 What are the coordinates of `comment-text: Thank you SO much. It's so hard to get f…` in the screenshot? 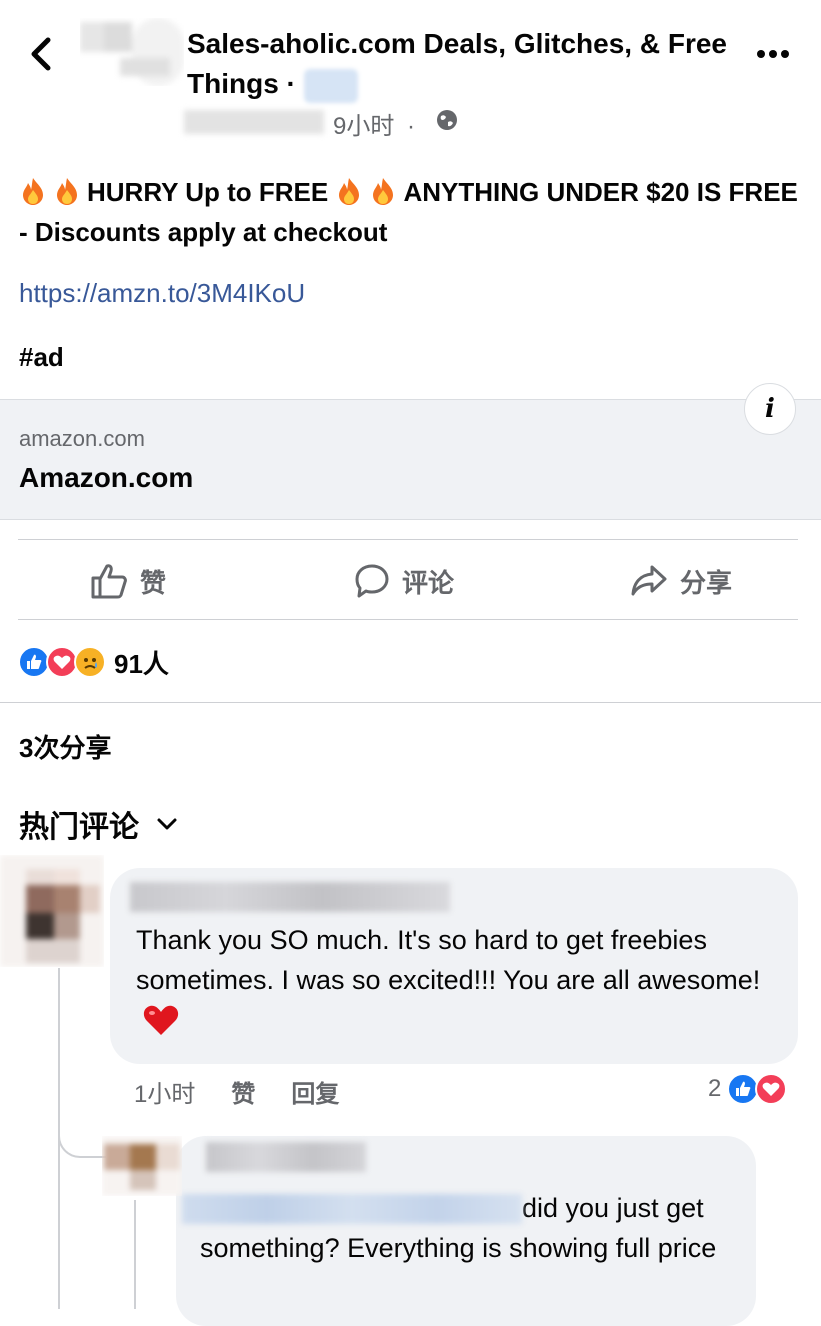 It's located at (461, 980).